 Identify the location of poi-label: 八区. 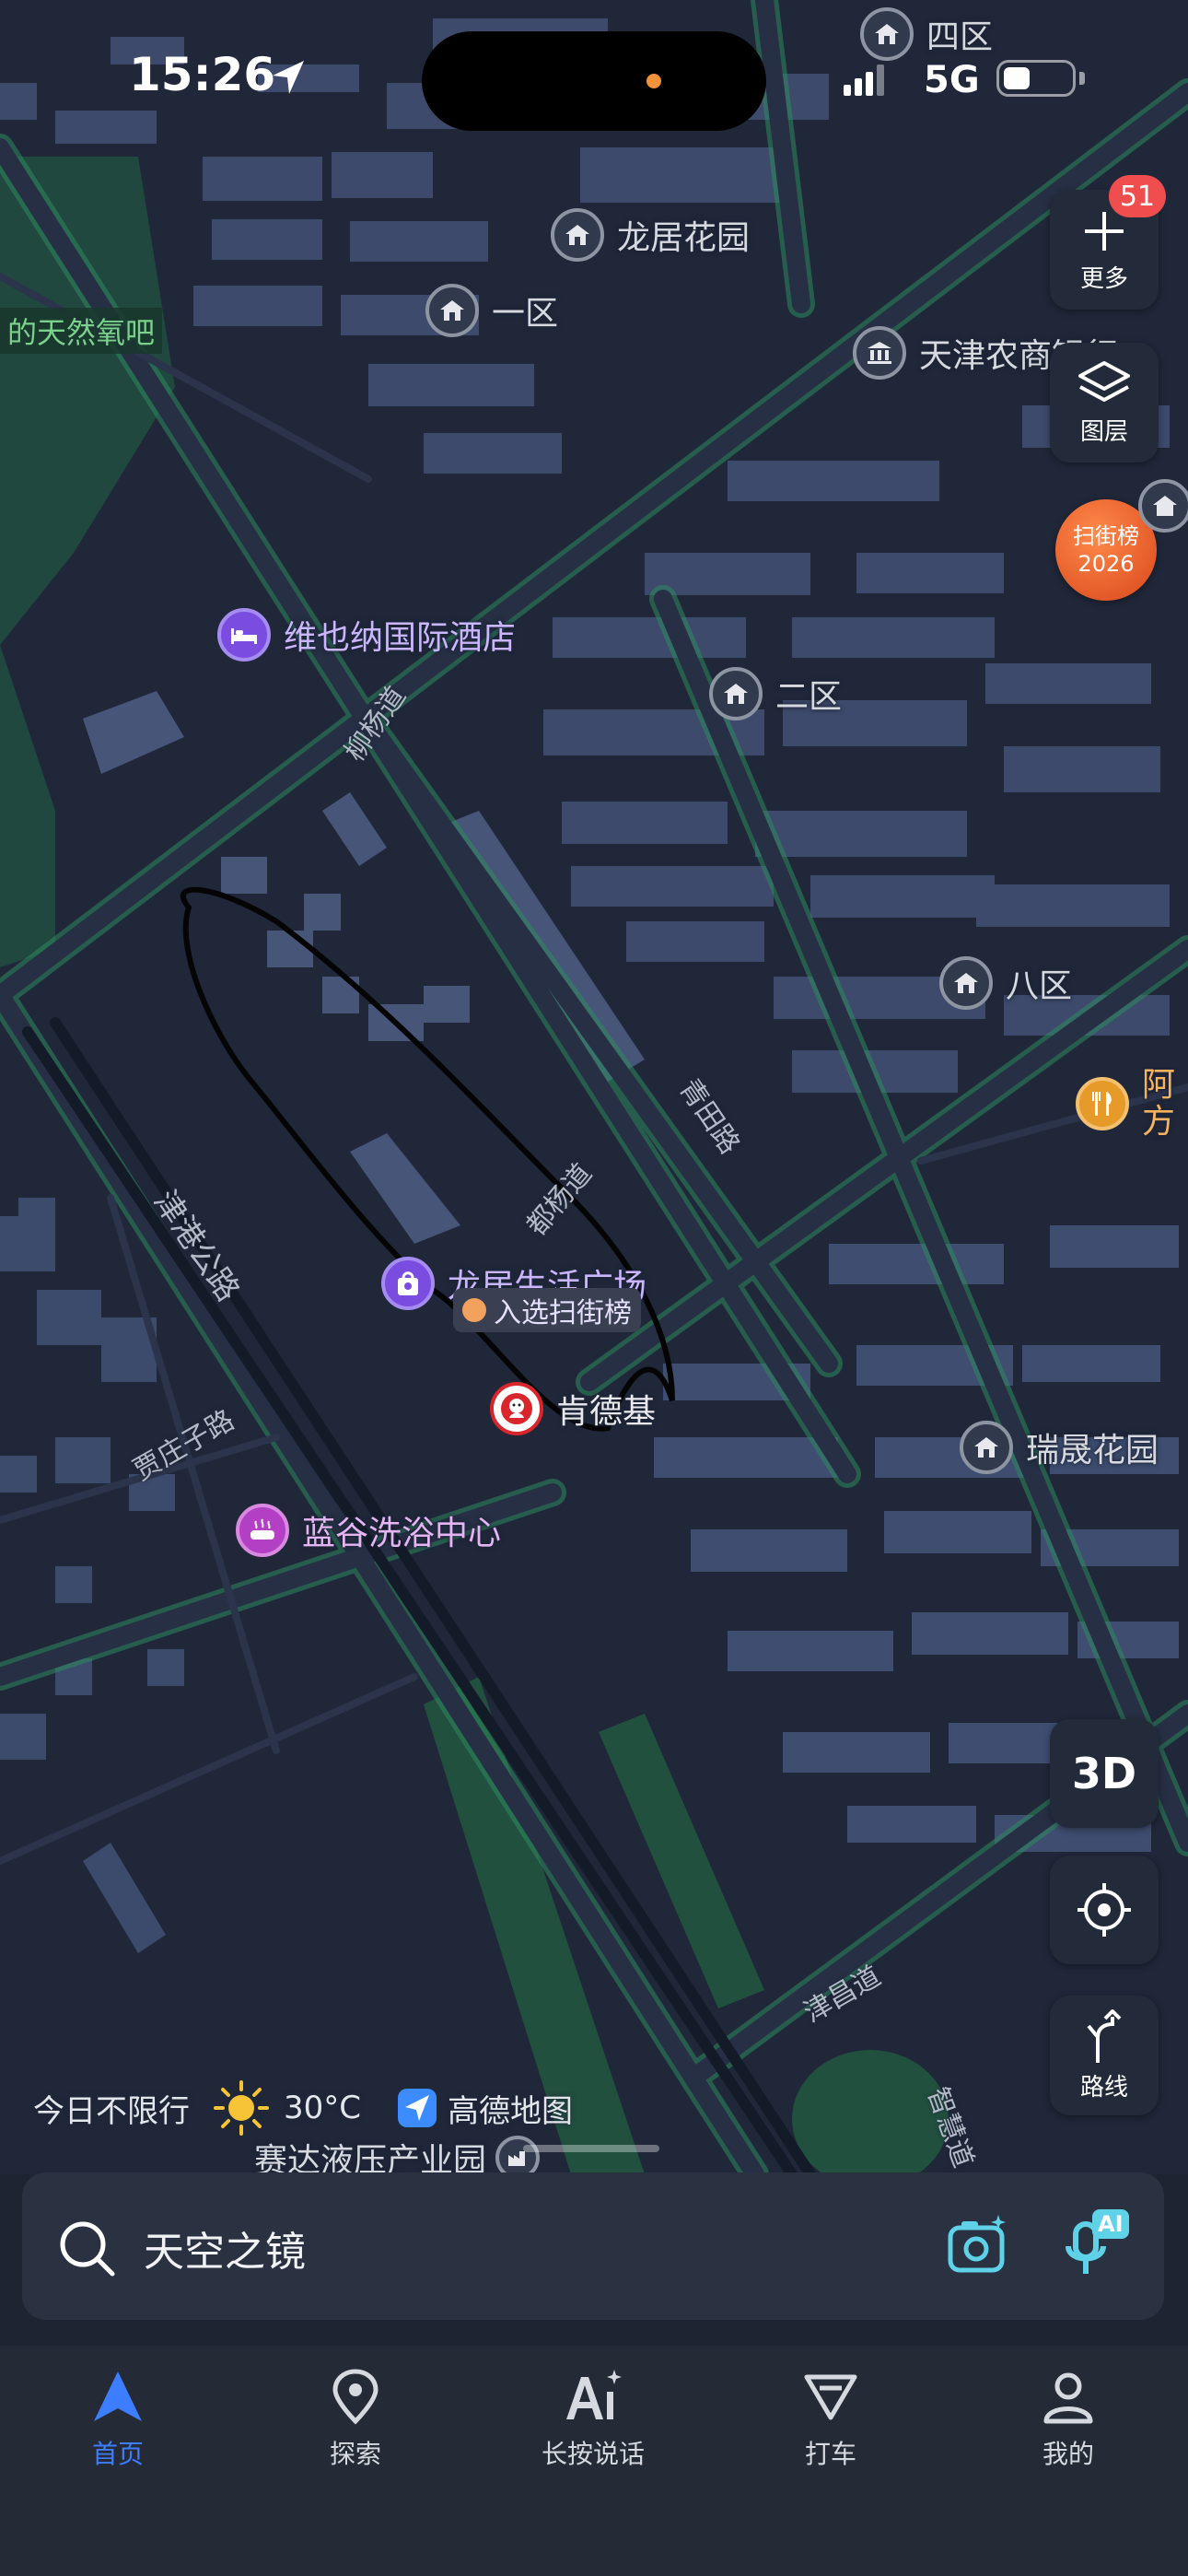
(1039, 986).